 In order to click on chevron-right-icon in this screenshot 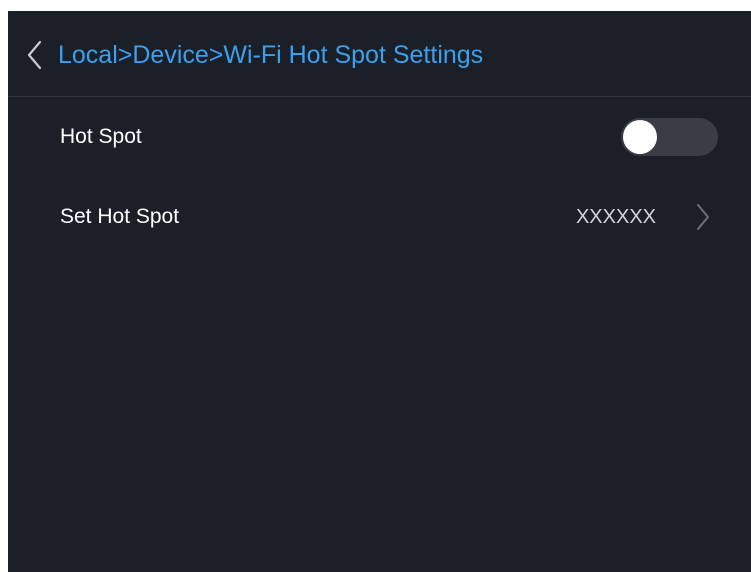, I will do `click(703, 217)`.